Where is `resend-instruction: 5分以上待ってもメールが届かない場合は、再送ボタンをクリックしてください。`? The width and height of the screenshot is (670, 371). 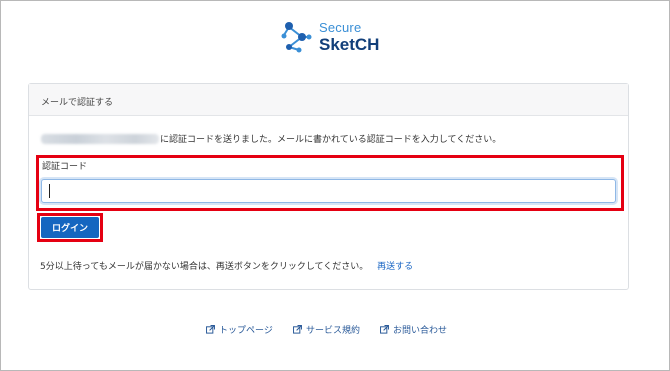 resend-instruction: 5分以上待ってもメールが届かない場合は、再送ボタンをクリックしてください。 is located at coordinates (204, 267).